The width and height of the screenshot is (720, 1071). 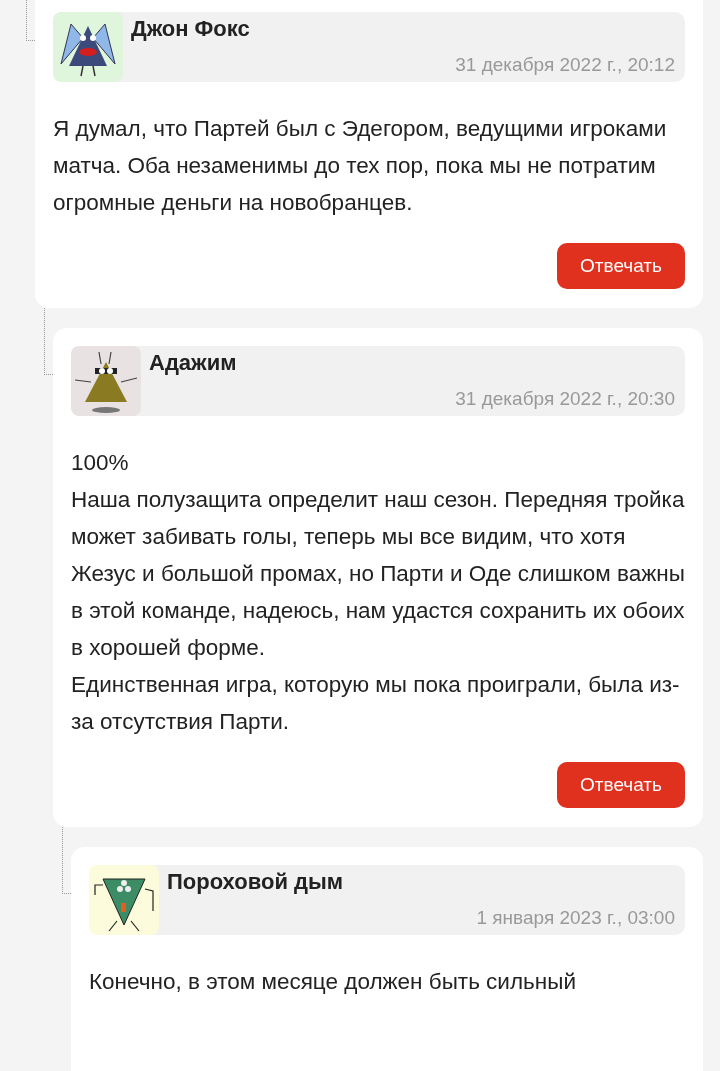 What do you see at coordinates (565, 65) in the screenshot?
I see `comment-date: 31 декабря 2022 г., 20:12` at bounding box center [565, 65].